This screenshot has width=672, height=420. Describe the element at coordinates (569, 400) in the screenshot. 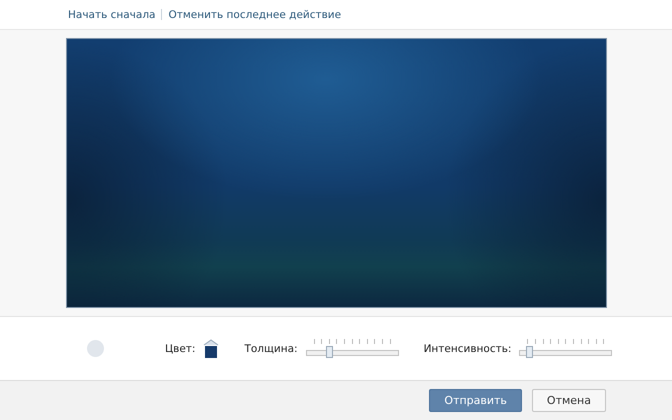

I see `cancel-button: Отмена` at that location.